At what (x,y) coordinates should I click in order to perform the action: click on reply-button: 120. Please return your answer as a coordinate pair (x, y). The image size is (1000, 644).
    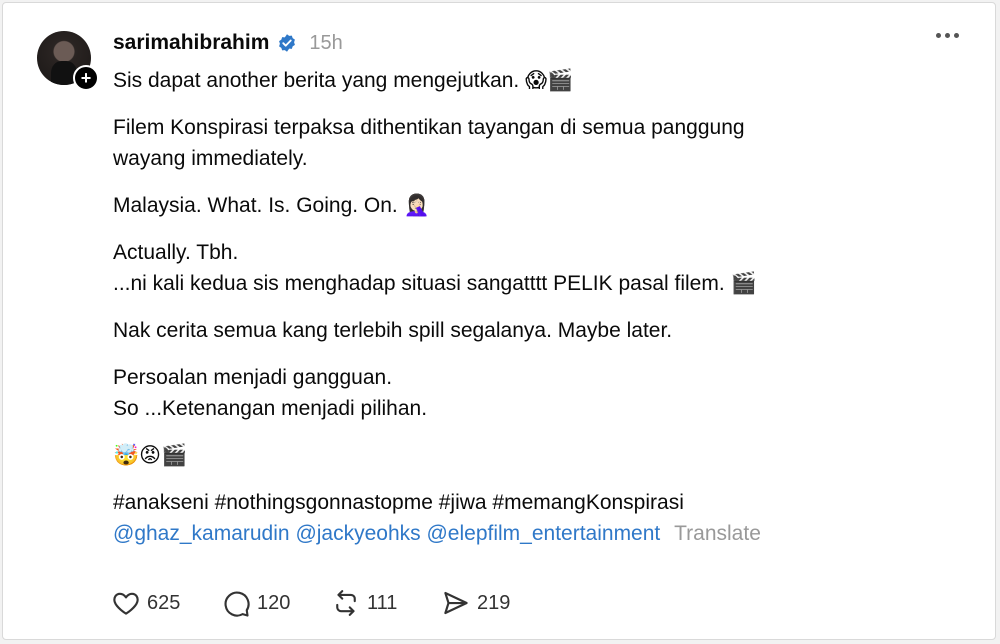
    Looking at the image, I should click on (276, 603).